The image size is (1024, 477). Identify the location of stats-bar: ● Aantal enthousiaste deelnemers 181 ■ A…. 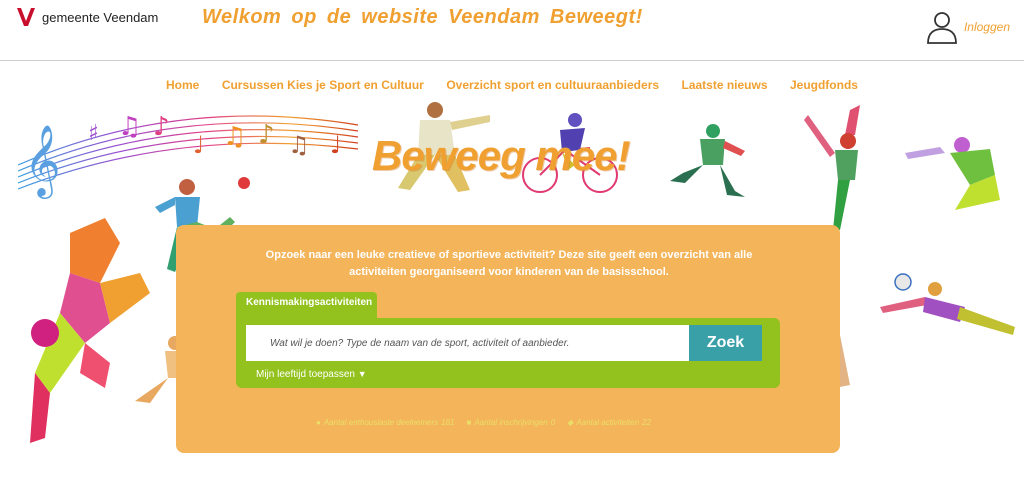
(483, 422).